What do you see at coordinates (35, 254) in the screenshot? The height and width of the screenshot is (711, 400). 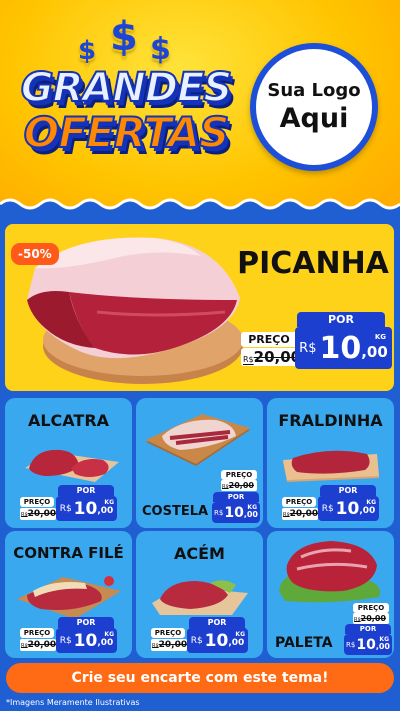 I see `discount-badge: -50%` at bounding box center [35, 254].